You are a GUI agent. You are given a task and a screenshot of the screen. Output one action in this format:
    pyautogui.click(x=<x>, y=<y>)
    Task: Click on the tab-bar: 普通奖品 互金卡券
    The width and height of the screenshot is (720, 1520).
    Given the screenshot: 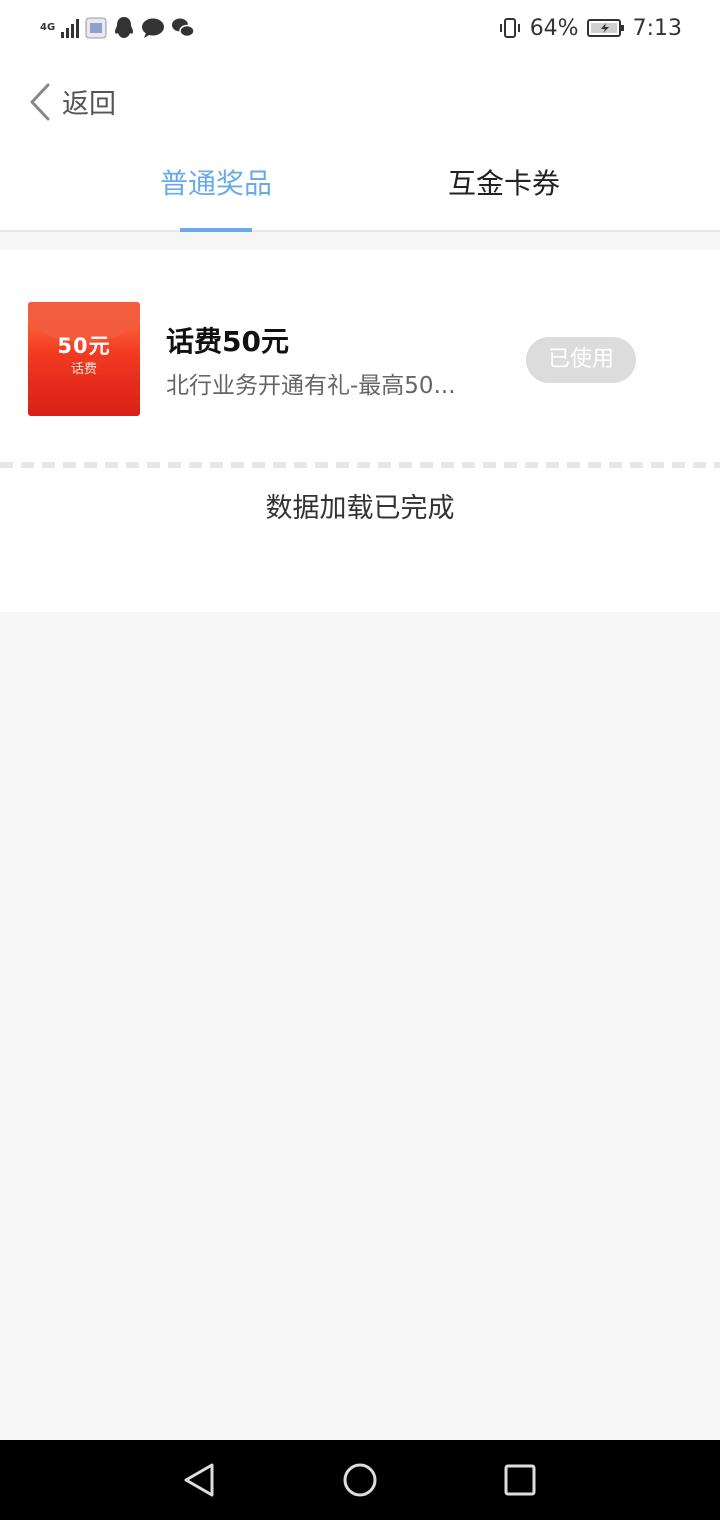 What is the action you would take?
    pyautogui.click(x=360, y=194)
    